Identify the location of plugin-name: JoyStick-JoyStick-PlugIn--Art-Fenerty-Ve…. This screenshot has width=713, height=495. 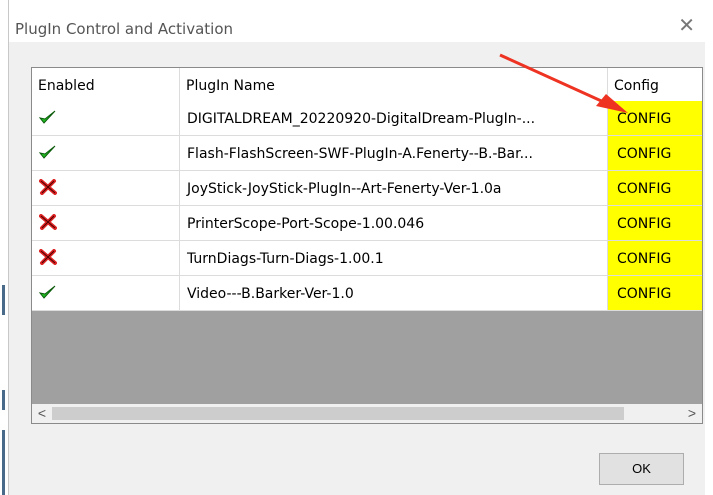
(394, 188).